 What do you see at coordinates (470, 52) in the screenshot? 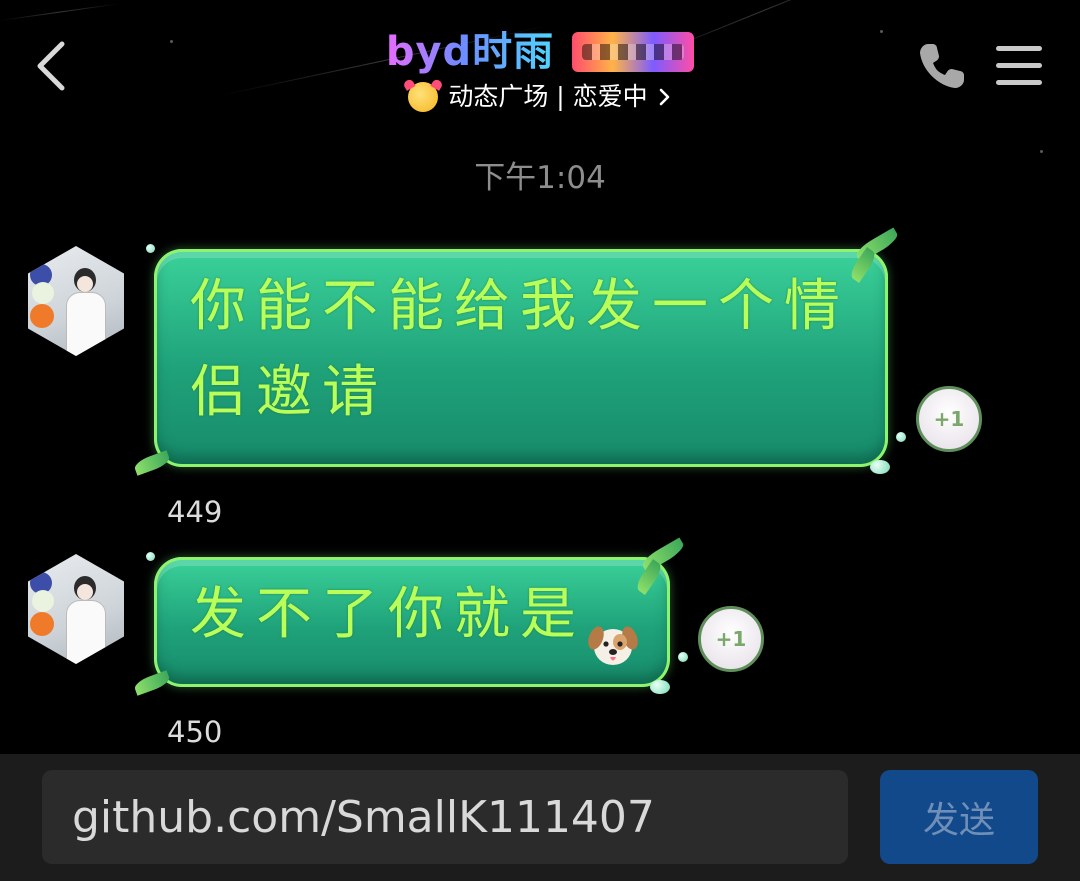
I see `contact-name: byd时雨` at bounding box center [470, 52].